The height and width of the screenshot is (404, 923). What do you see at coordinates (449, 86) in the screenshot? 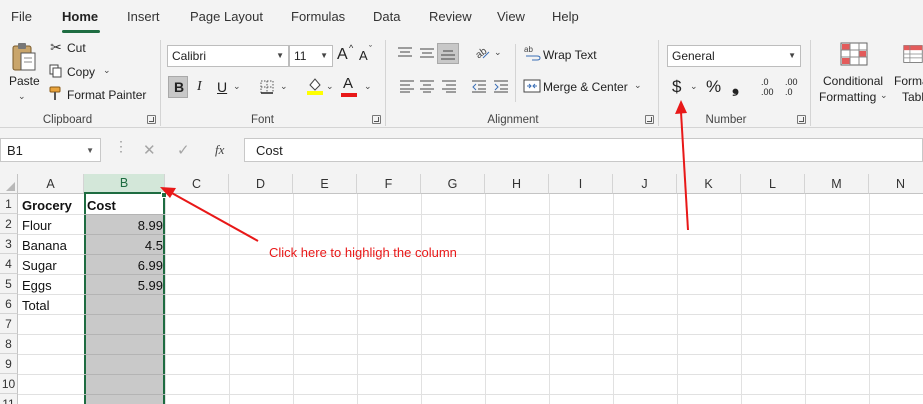
I see `align-right-icon` at bounding box center [449, 86].